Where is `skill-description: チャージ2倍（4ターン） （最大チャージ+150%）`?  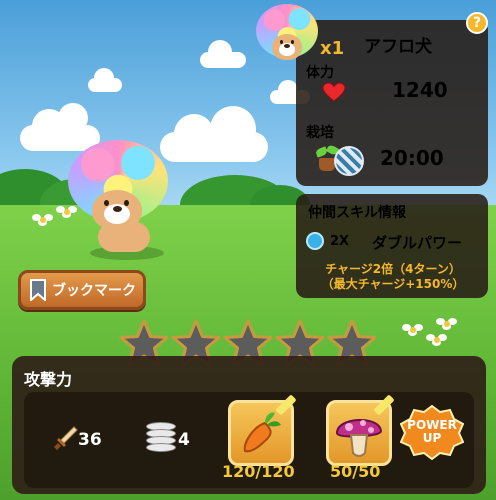
skill-description: チャージ2倍（4ターン） （最大チャージ+150%） is located at coordinates (393, 276).